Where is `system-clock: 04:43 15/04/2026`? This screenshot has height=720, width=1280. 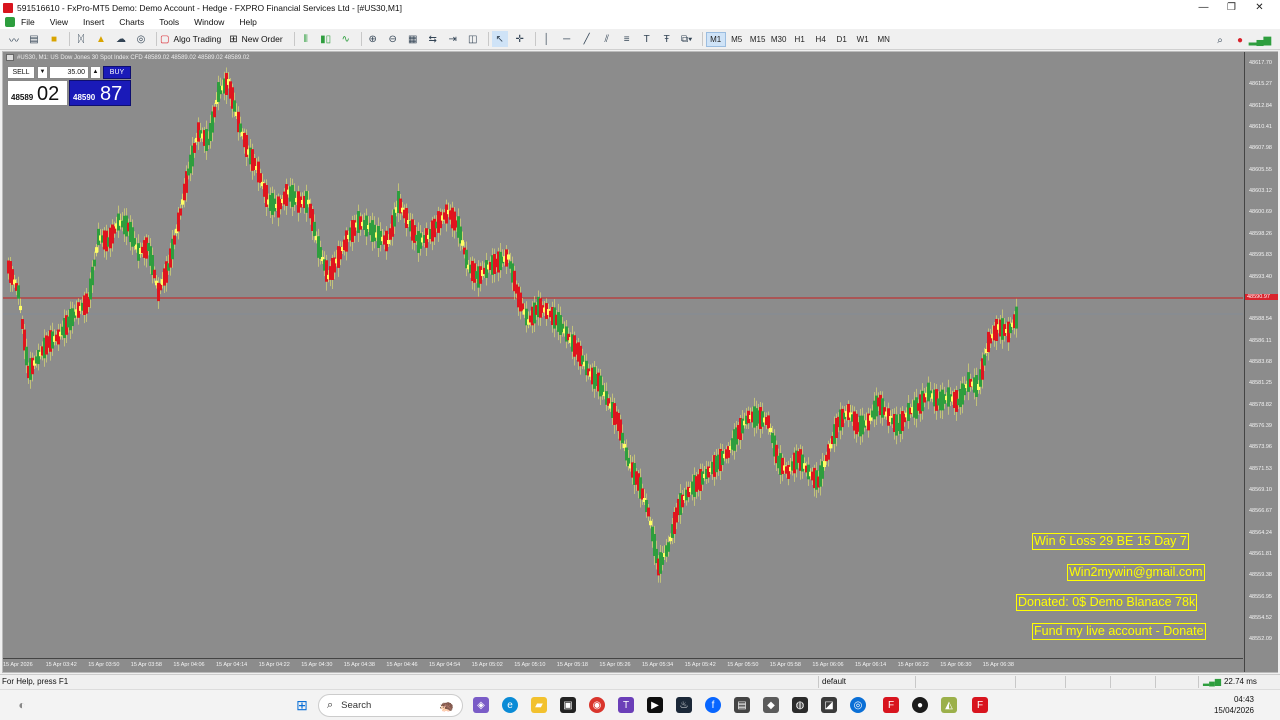
system-clock: 04:43 15/04/2026 is located at coordinates (1230, 705).